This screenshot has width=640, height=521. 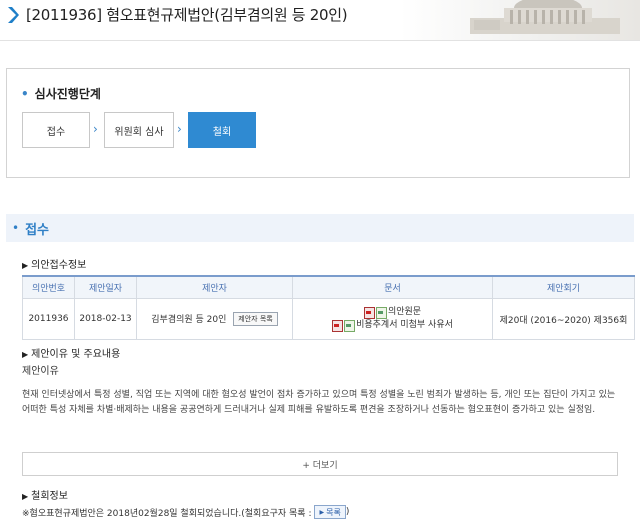 I want to click on proposer-name: 김부겸의원 등 20인, so click(x=189, y=319).